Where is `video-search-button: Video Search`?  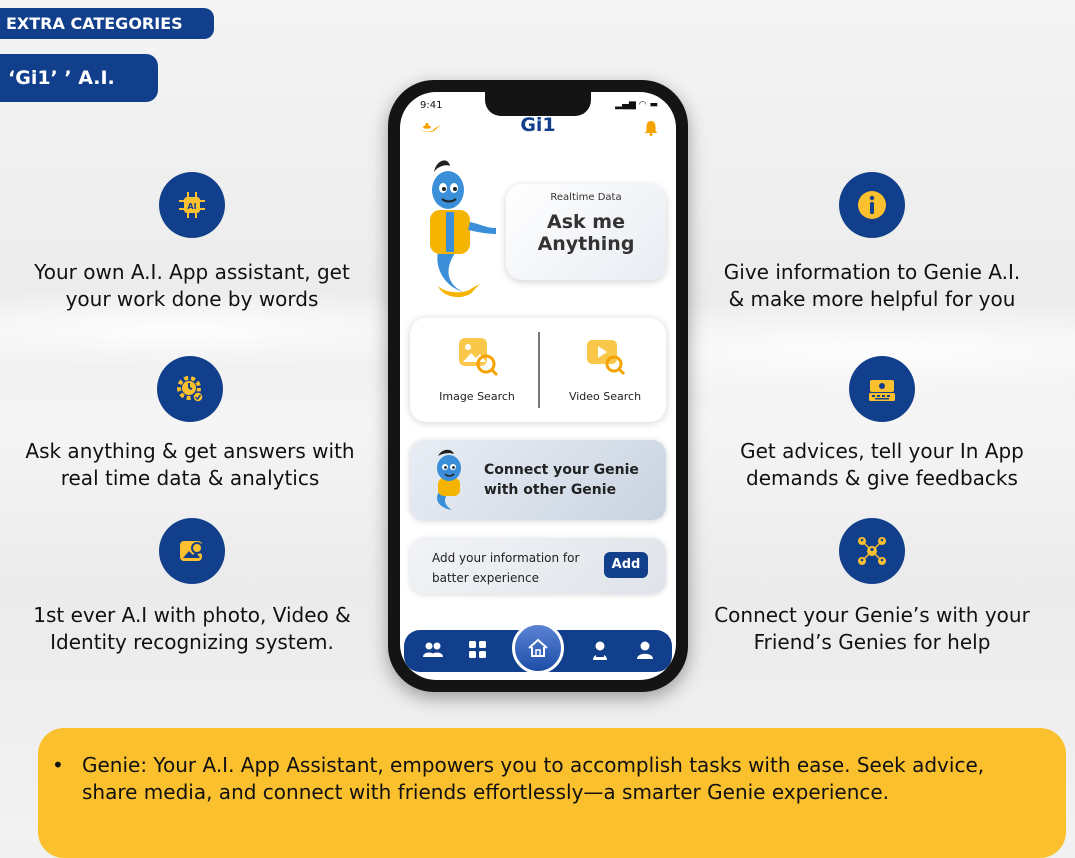 video-search-button: Video Search is located at coordinates (605, 367).